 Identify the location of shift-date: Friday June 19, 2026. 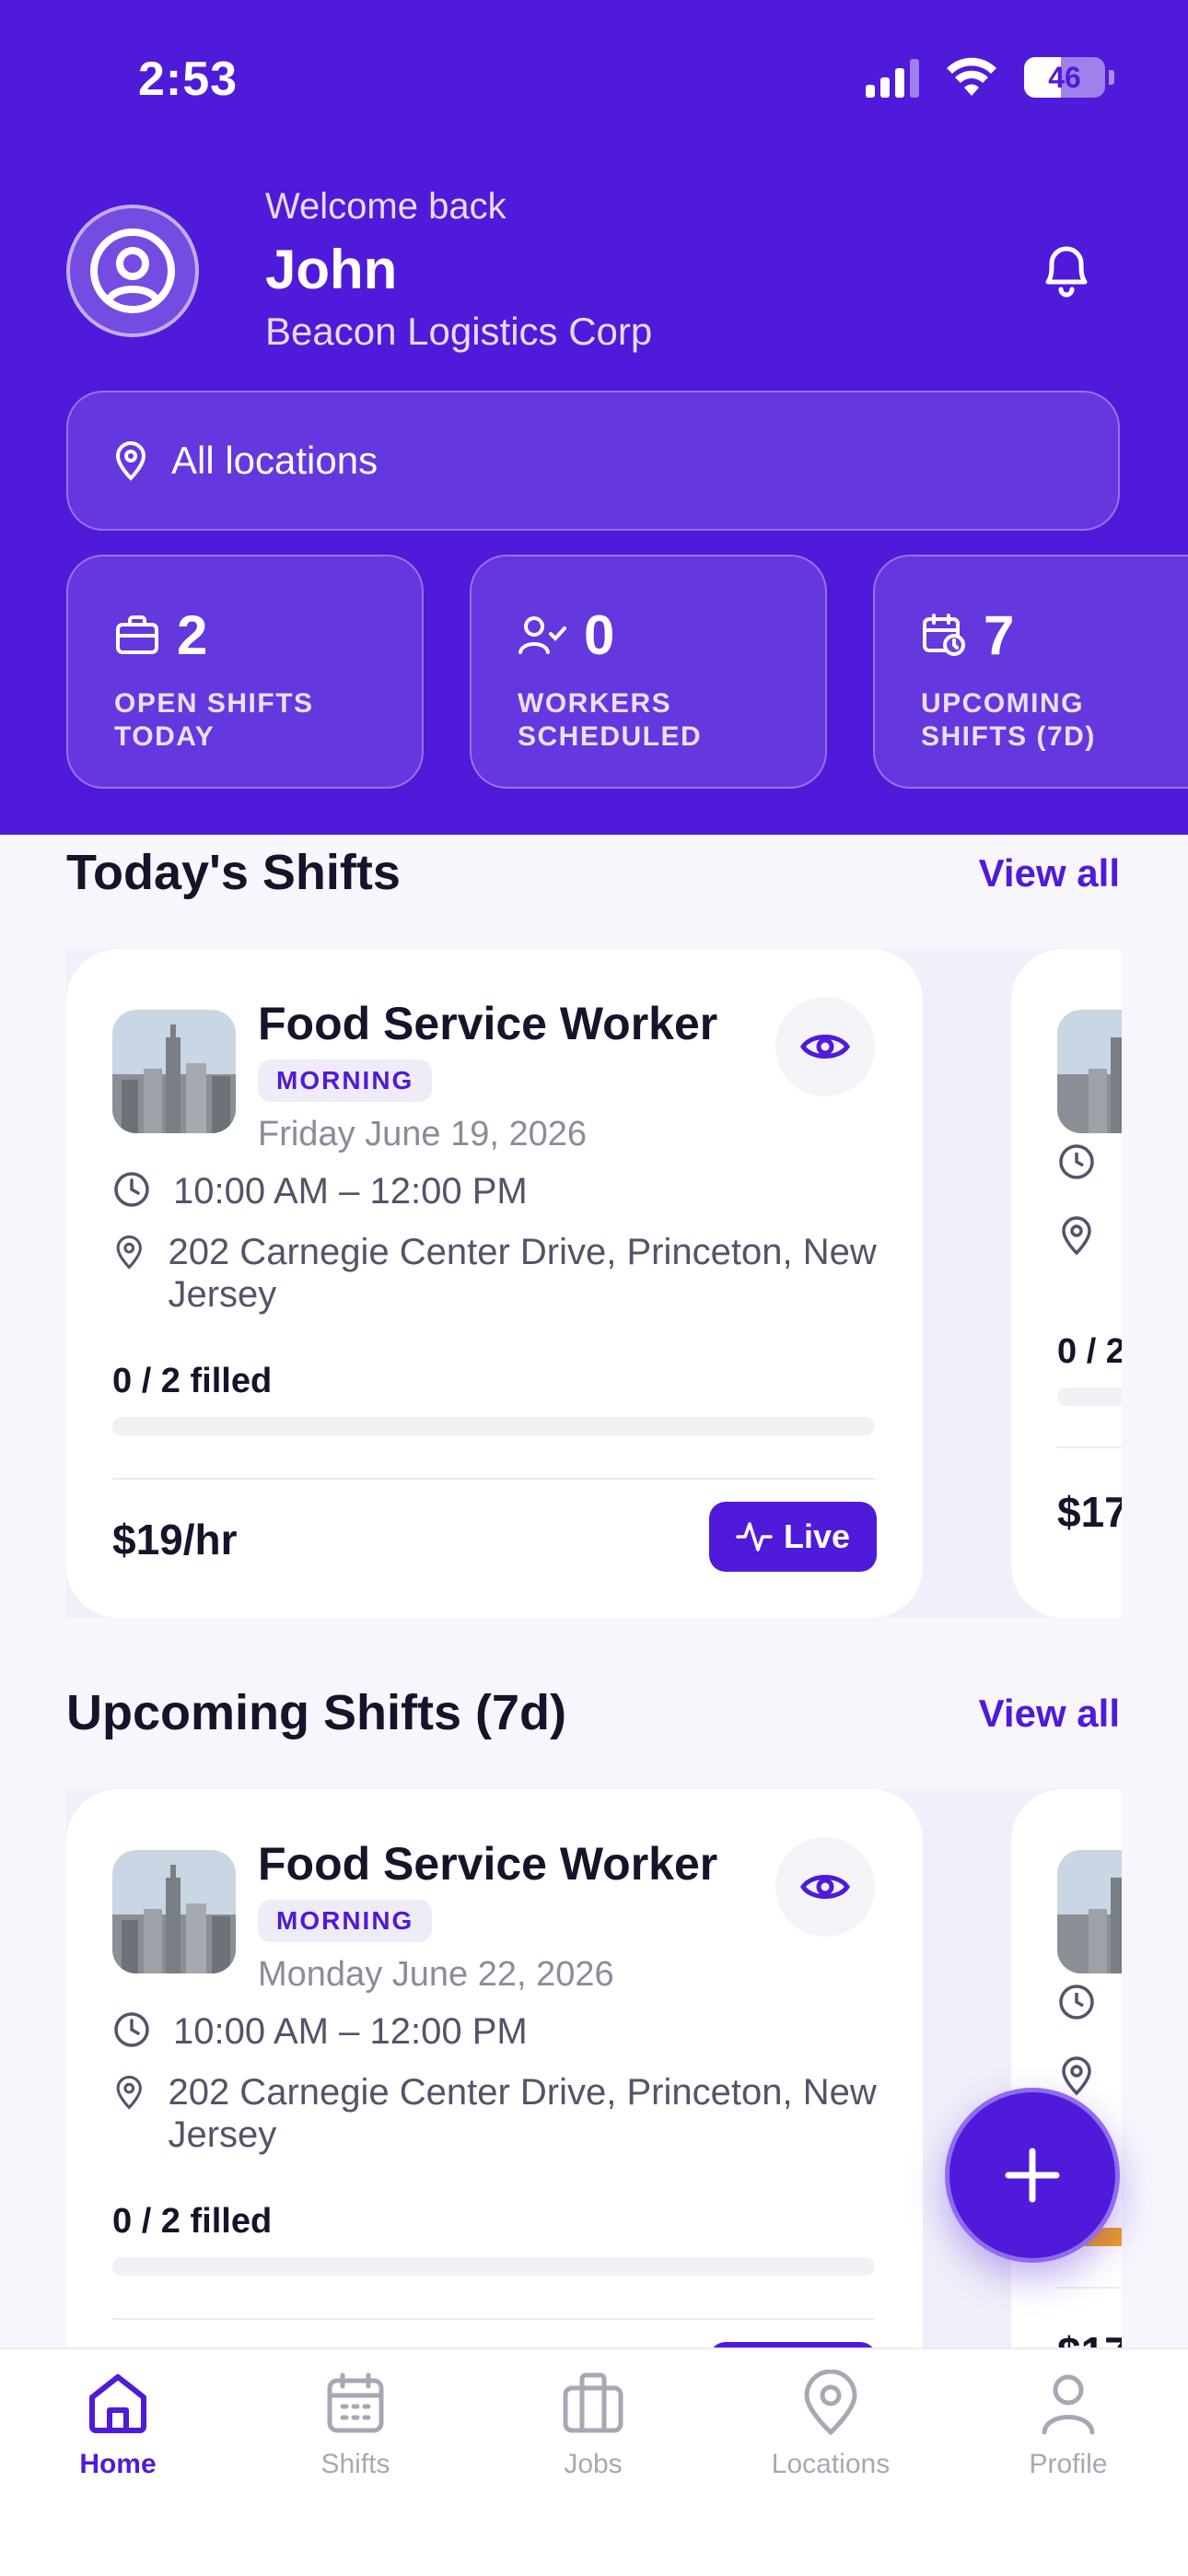
(423, 1134).